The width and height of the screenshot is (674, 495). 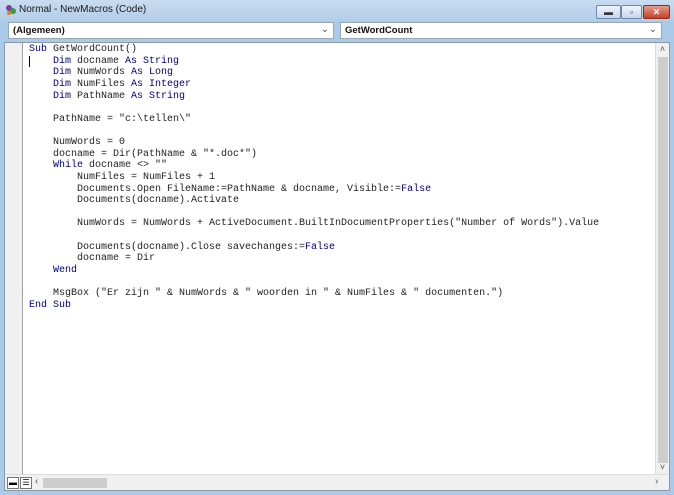 What do you see at coordinates (314, 73) in the screenshot?
I see `code-line: Dim NumWords As Long` at bounding box center [314, 73].